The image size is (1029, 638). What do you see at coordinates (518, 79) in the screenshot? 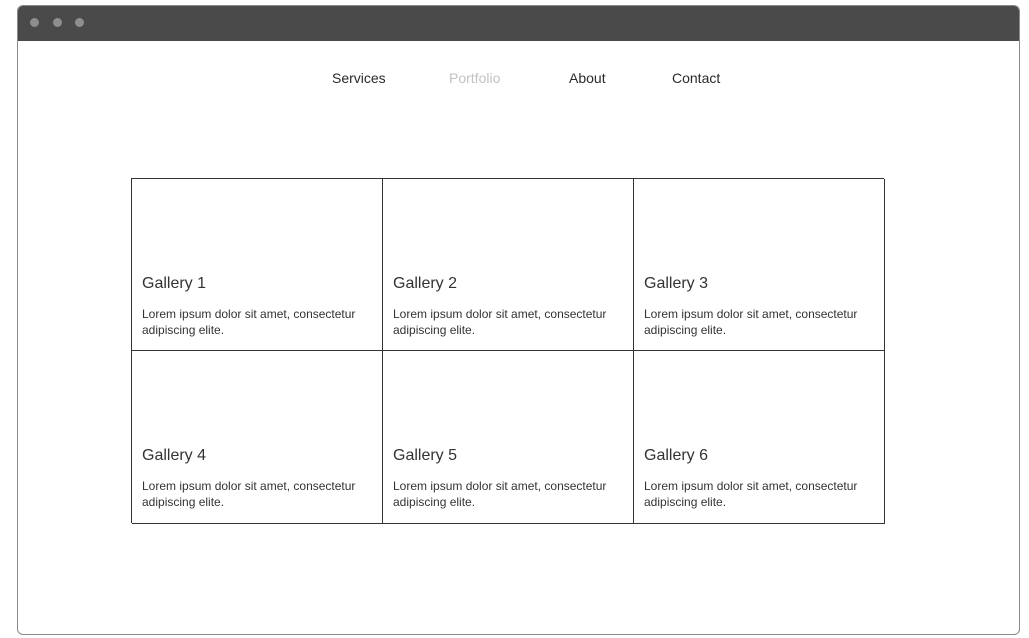
I see `main-nav: Services Portfolio About Contact` at bounding box center [518, 79].